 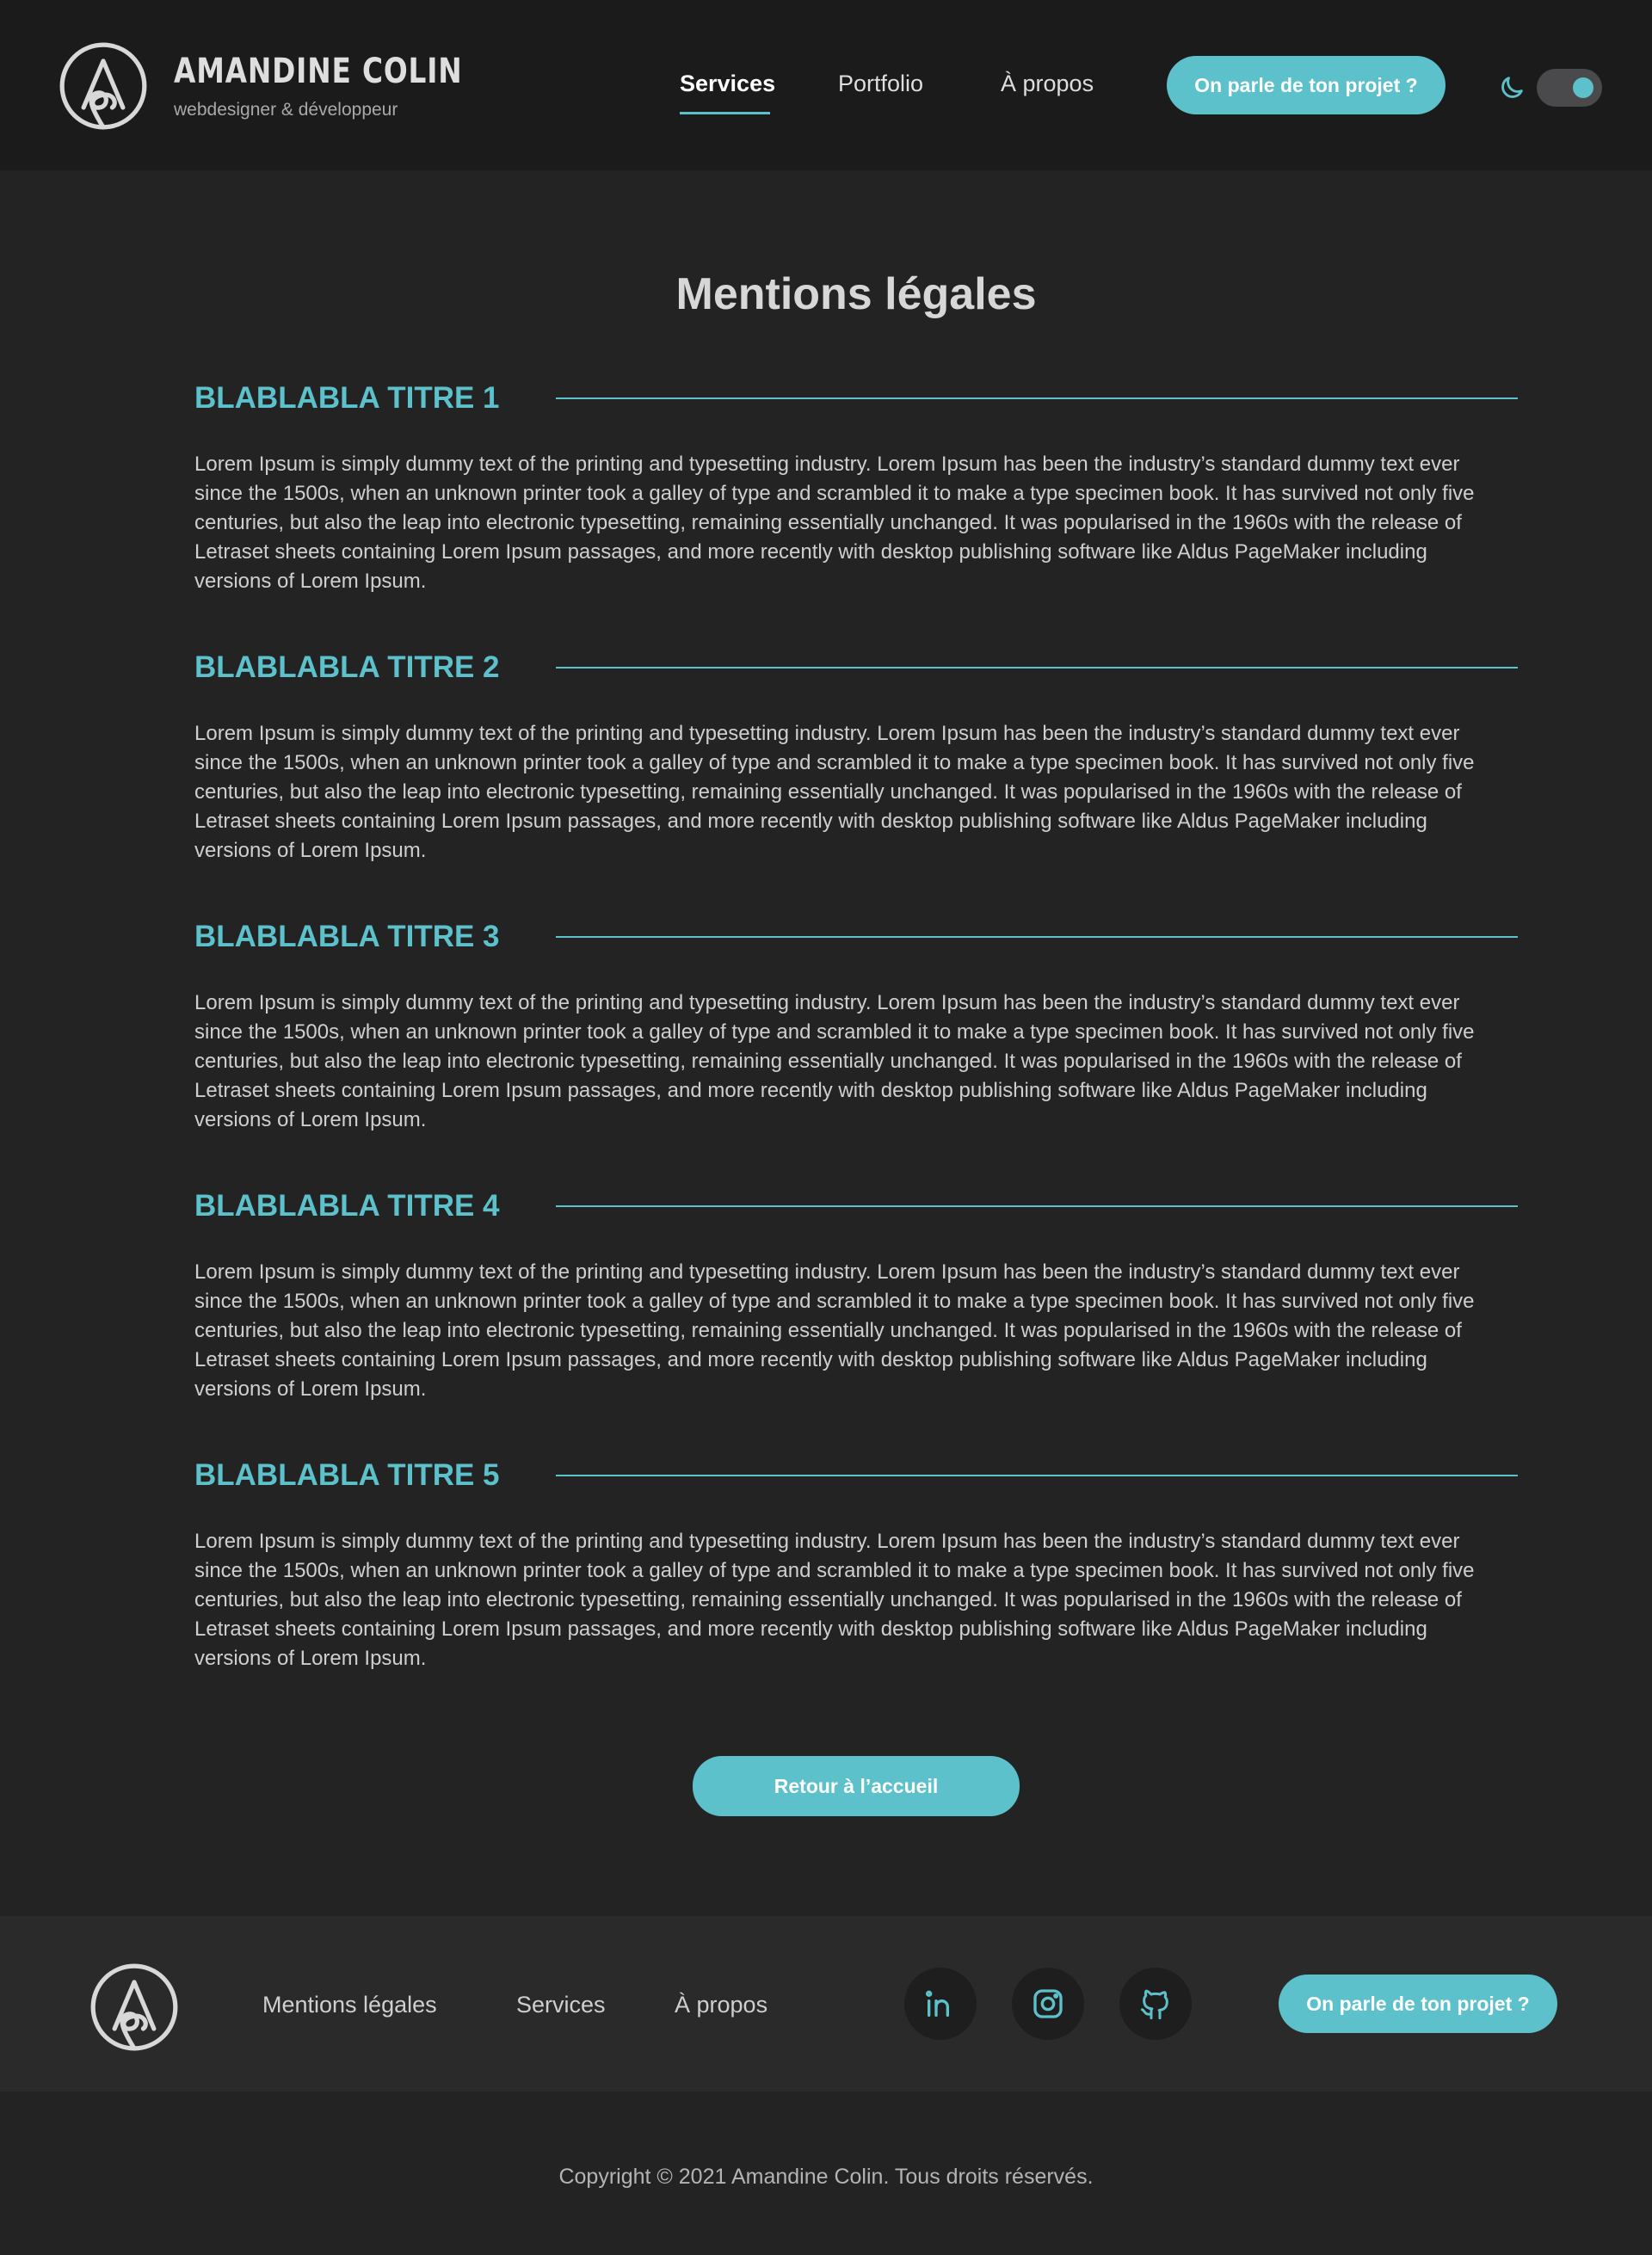 I want to click on header-cta-button: On parle de ton projet ?, so click(x=1306, y=85).